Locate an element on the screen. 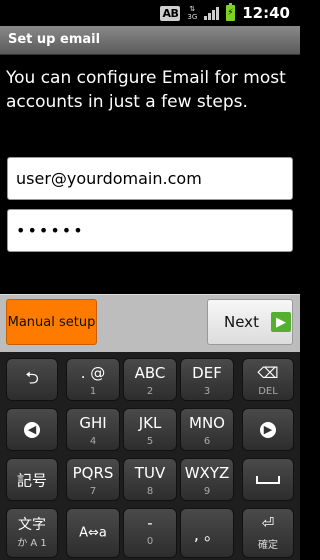 The width and height of the screenshot is (320, 560). delete-icon: ⌫ is located at coordinates (268, 373).